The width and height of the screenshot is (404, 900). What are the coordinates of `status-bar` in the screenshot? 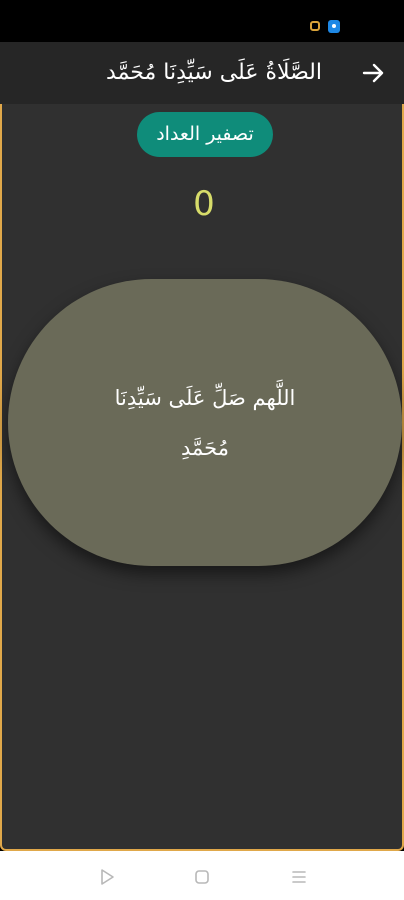 It's located at (202, 21).